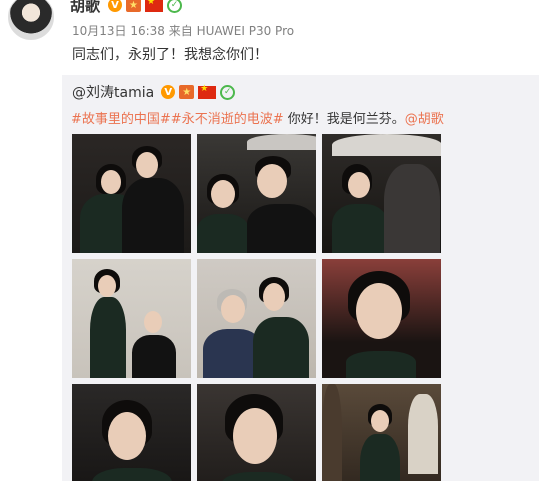 This screenshot has height=481, width=539. I want to click on post-header: 胡歌 V ★ ✓, so click(126, 8).